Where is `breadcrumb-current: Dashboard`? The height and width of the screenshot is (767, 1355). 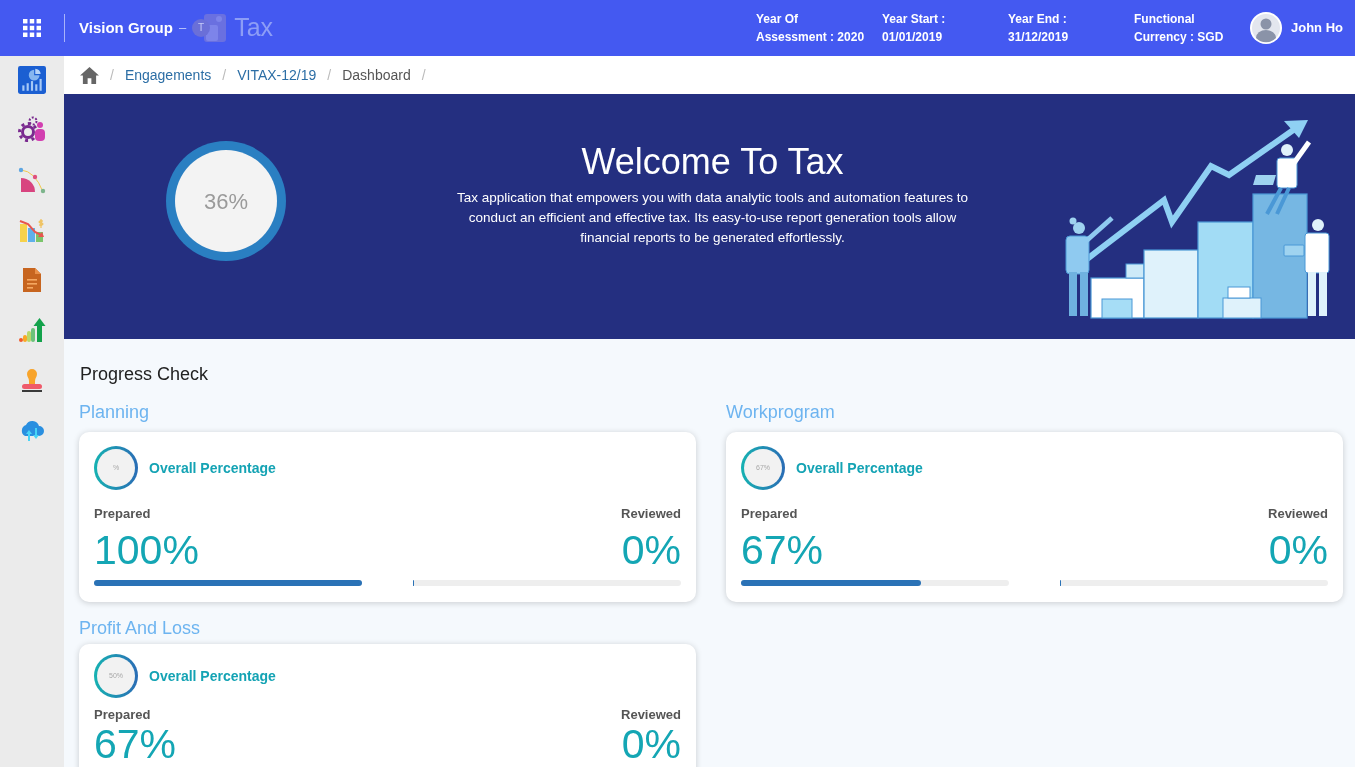 breadcrumb-current: Dashboard is located at coordinates (376, 75).